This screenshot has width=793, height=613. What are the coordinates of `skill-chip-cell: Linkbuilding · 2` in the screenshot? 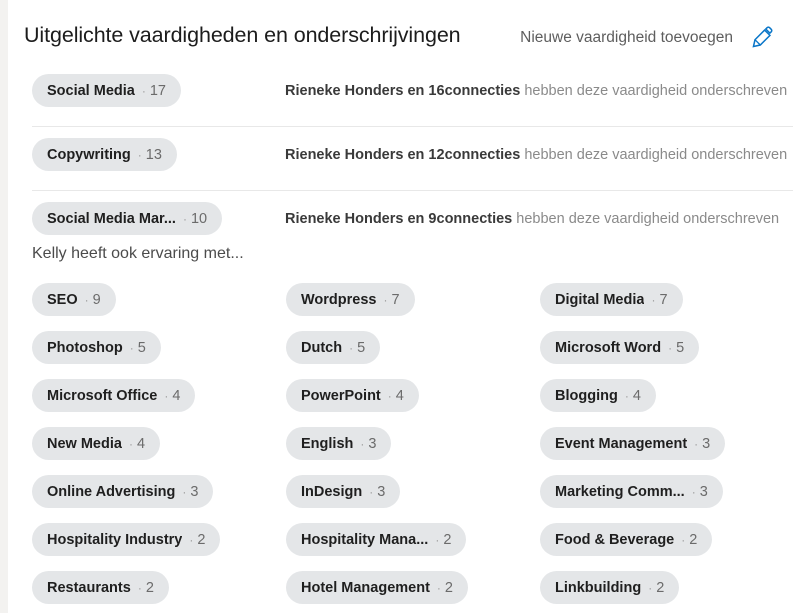 It's located at (610, 587).